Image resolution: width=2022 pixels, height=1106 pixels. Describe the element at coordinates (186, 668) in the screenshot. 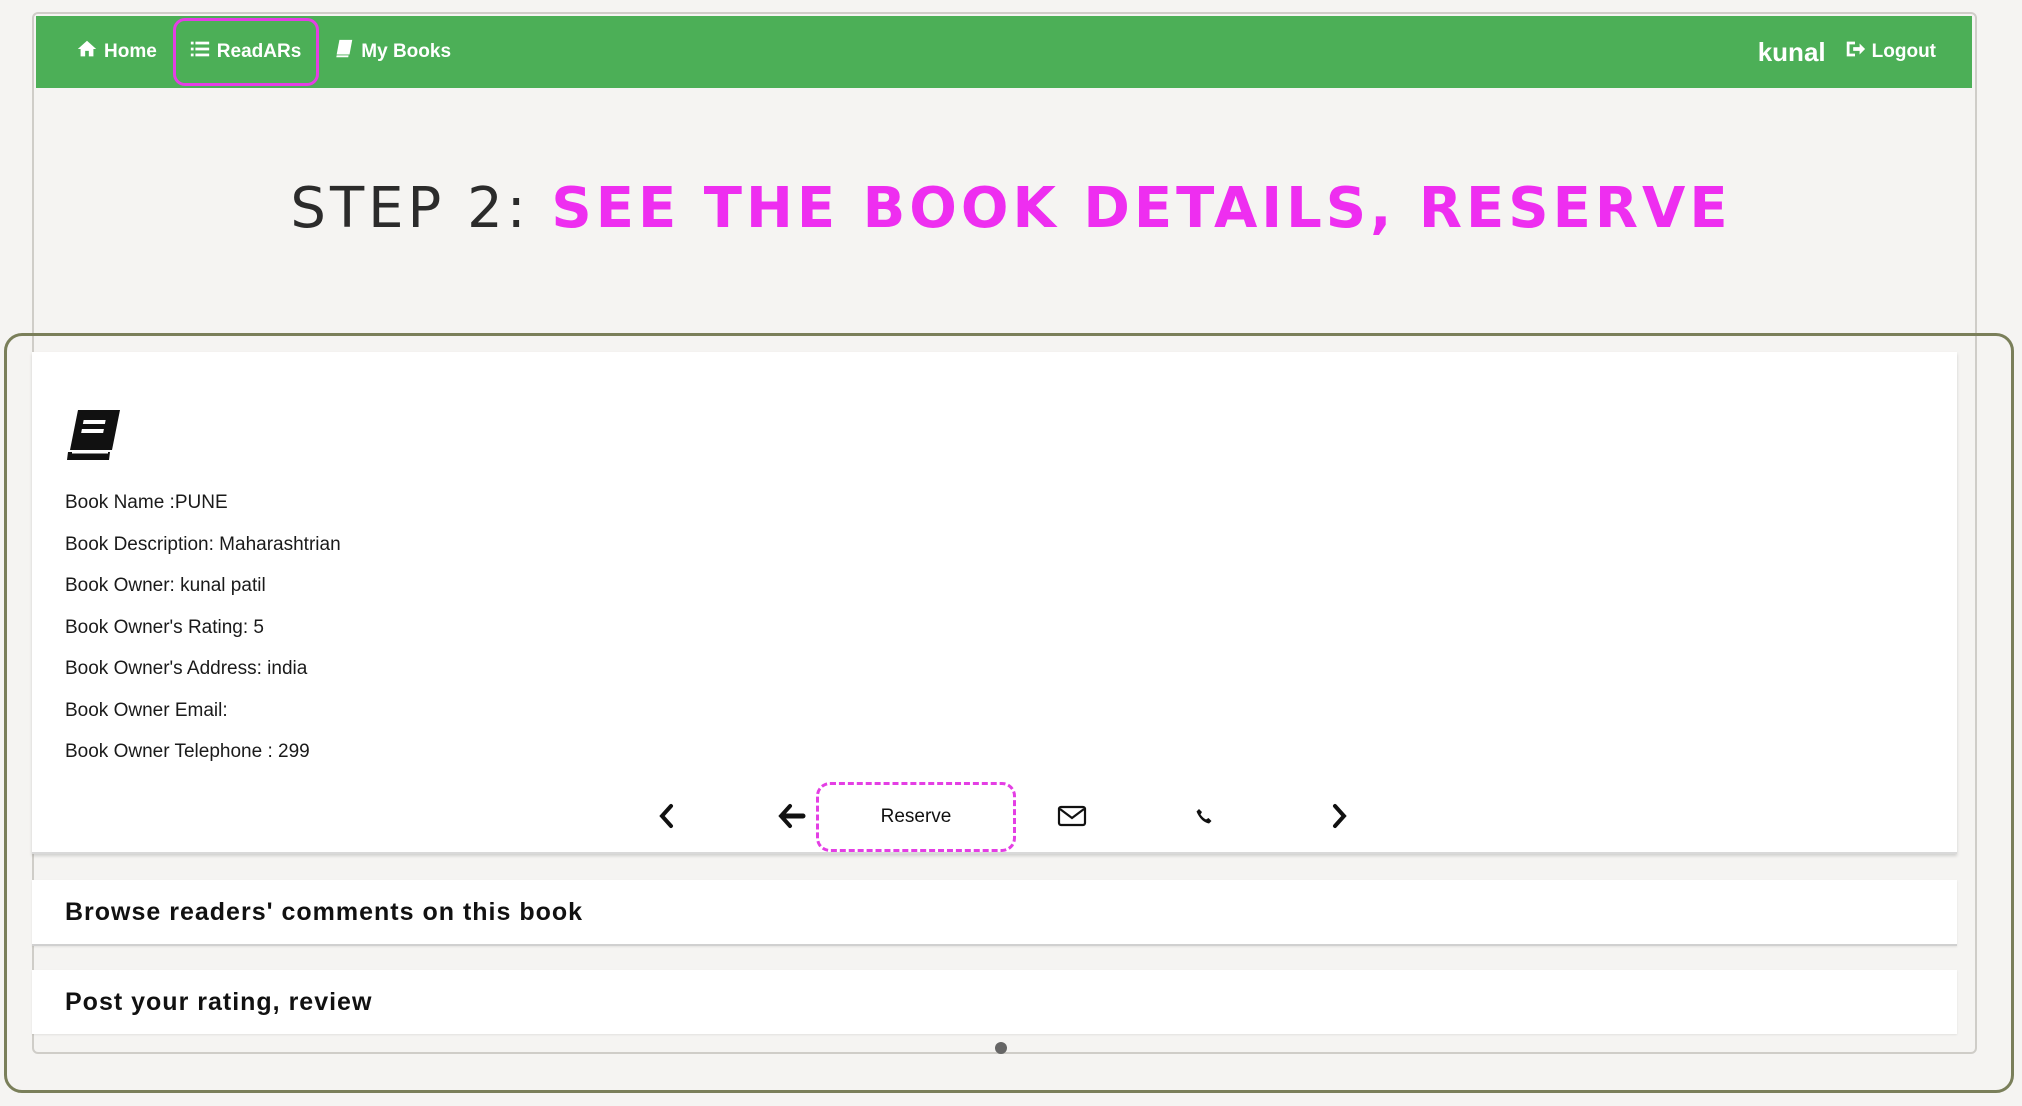

I see `book-owner-address: Book Owner's Address: india` at that location.